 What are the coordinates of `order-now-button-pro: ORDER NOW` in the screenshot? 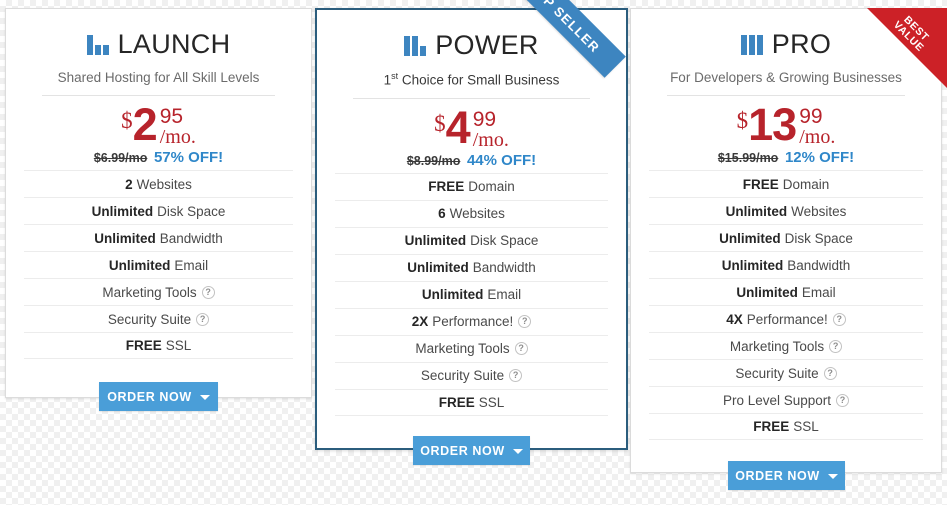 It's located at (786, 475).